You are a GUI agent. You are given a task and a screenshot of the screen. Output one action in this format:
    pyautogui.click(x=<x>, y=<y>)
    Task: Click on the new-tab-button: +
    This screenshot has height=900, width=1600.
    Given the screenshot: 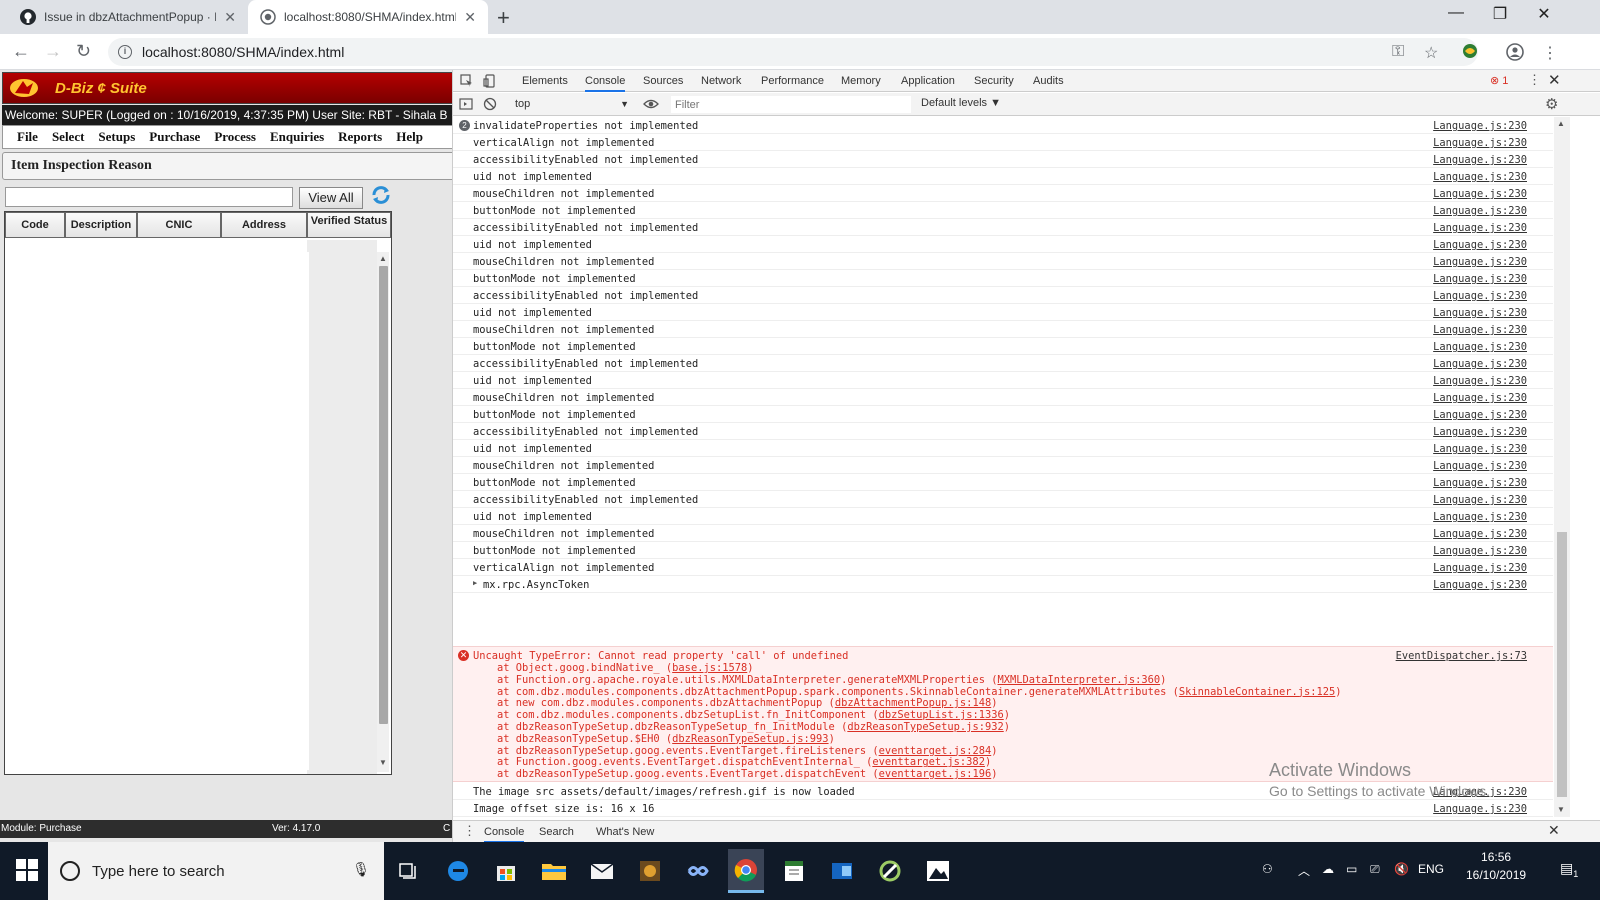 What is the action you would take?
    pyautogui.click(x=503, y=18)
    